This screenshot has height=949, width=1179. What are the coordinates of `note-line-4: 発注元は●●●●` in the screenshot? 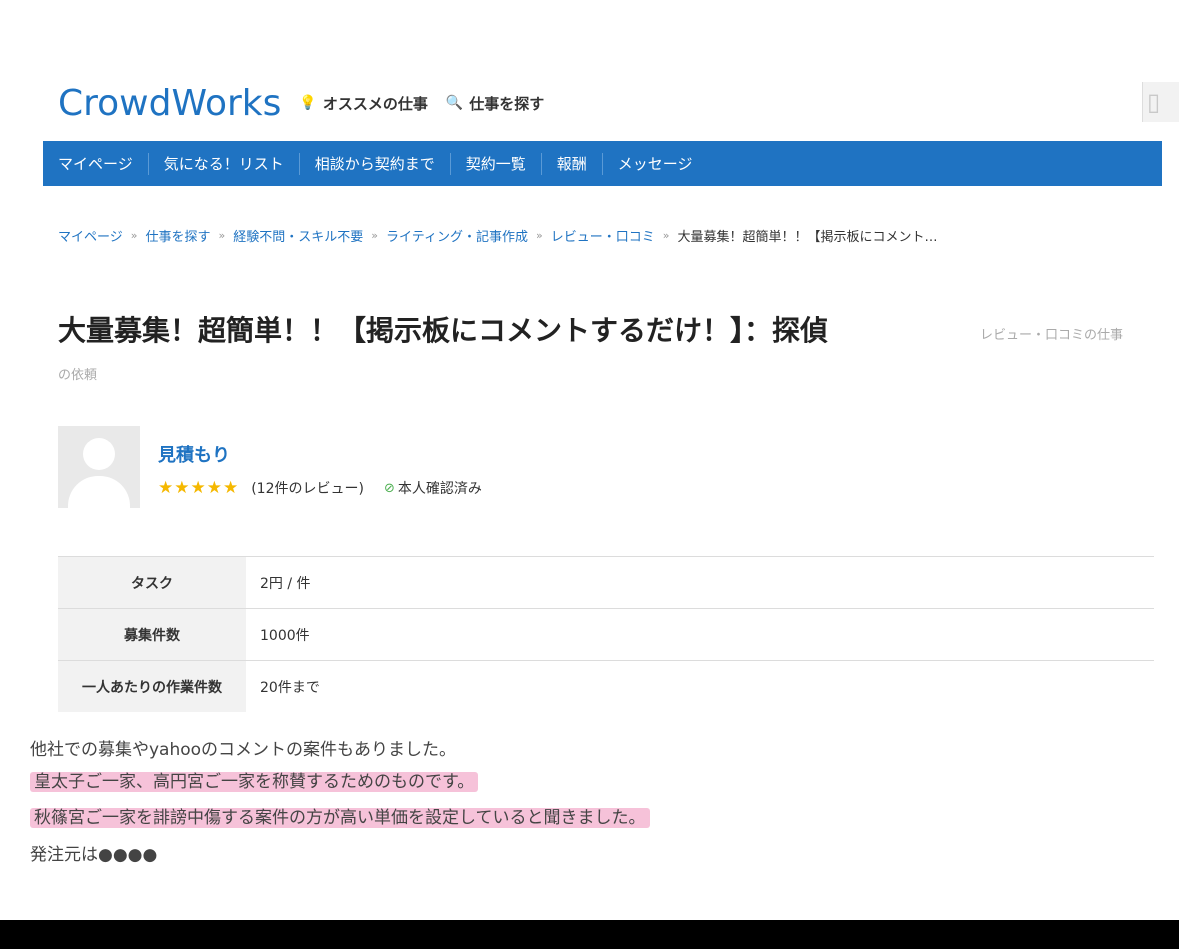 It's located at (94, 855).